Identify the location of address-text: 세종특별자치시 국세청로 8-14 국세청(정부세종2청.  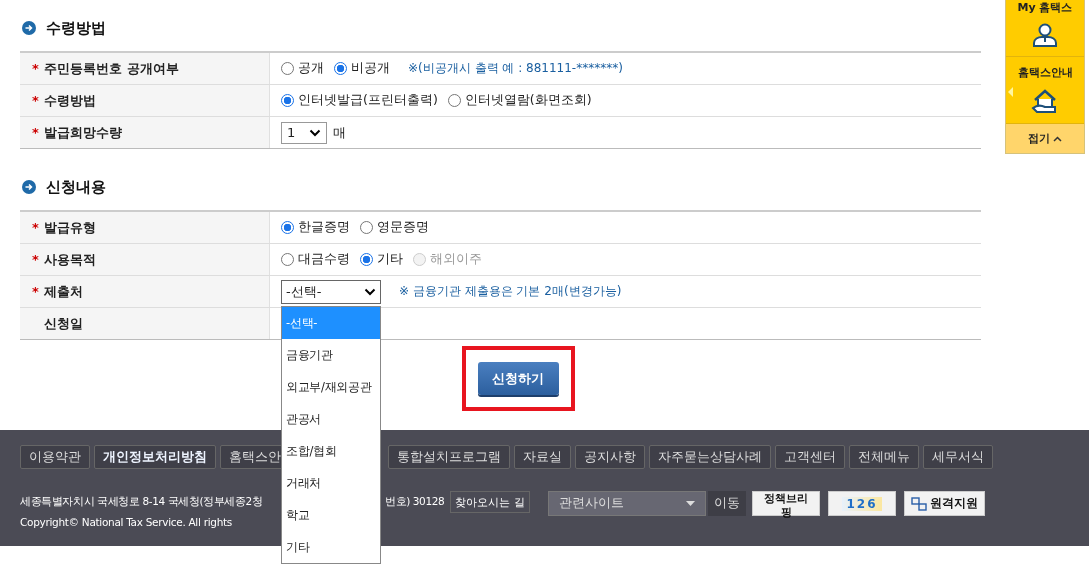
(142, 502).